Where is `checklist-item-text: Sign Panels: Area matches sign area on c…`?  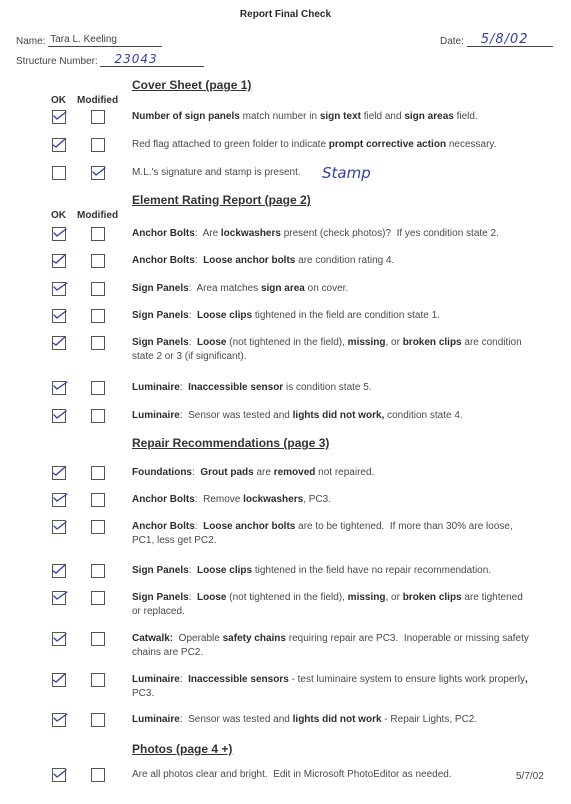
checklist-item-text: Sign Panels: Area matches sign area on c… is located at coordinates (240, 288).